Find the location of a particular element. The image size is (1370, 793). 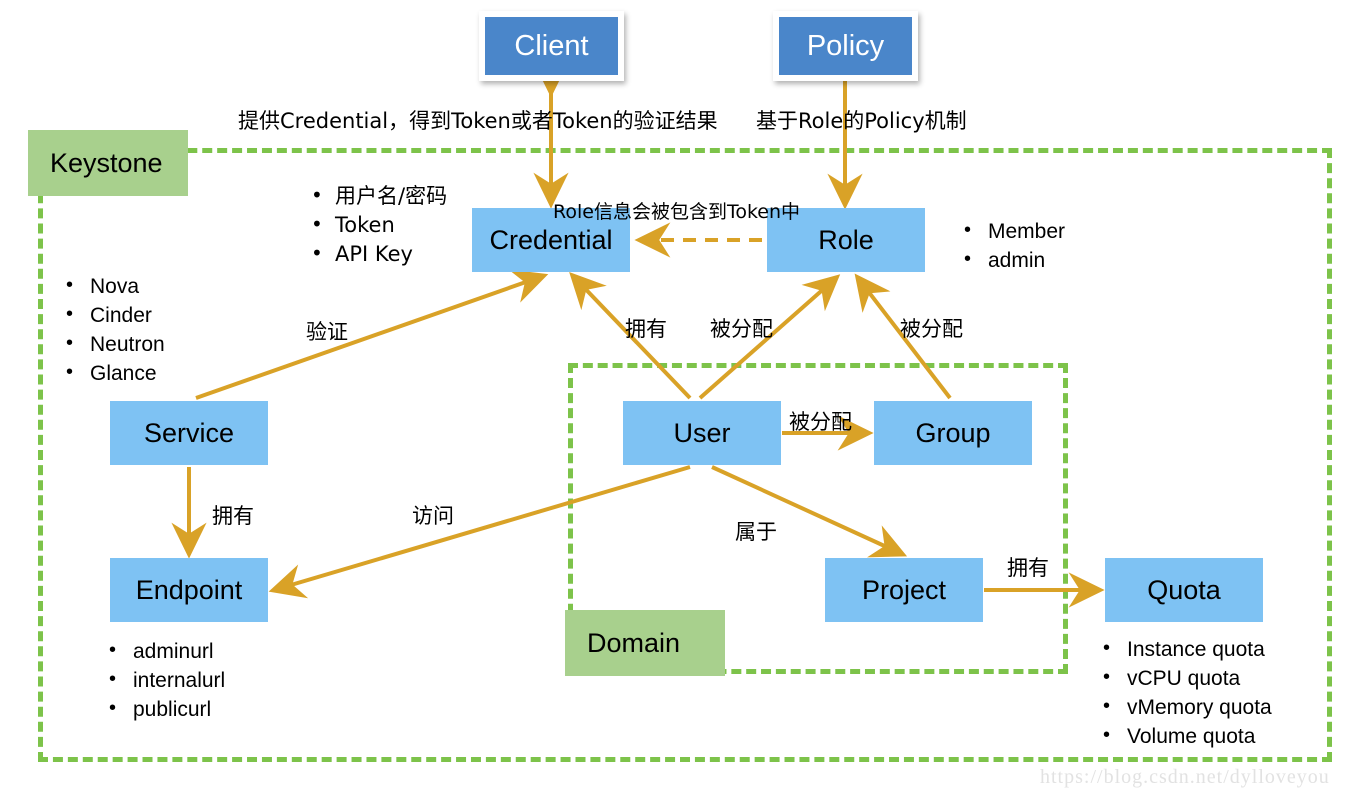

list-item: publicurl is located at coordinates (164, 709).